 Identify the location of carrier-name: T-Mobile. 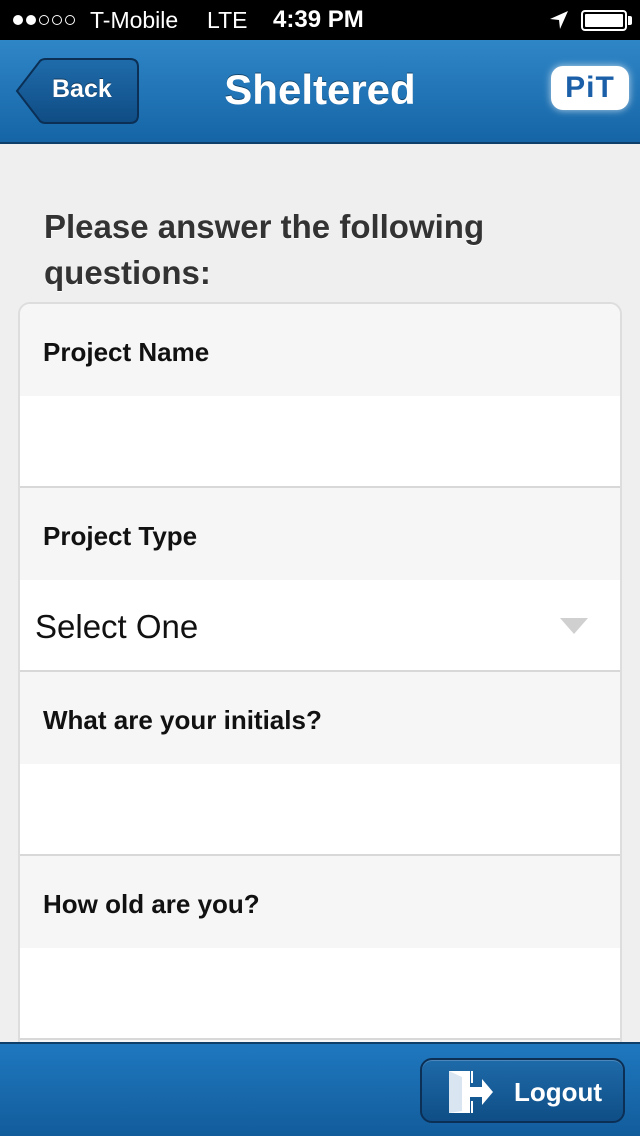
(134, 20).